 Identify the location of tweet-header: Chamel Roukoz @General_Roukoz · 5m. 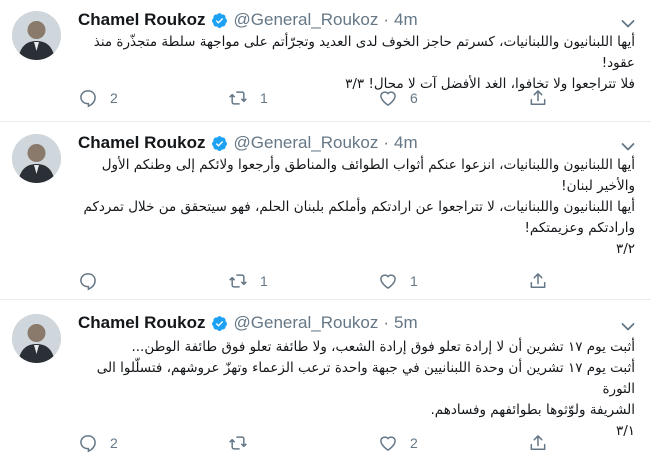
(344, 323).